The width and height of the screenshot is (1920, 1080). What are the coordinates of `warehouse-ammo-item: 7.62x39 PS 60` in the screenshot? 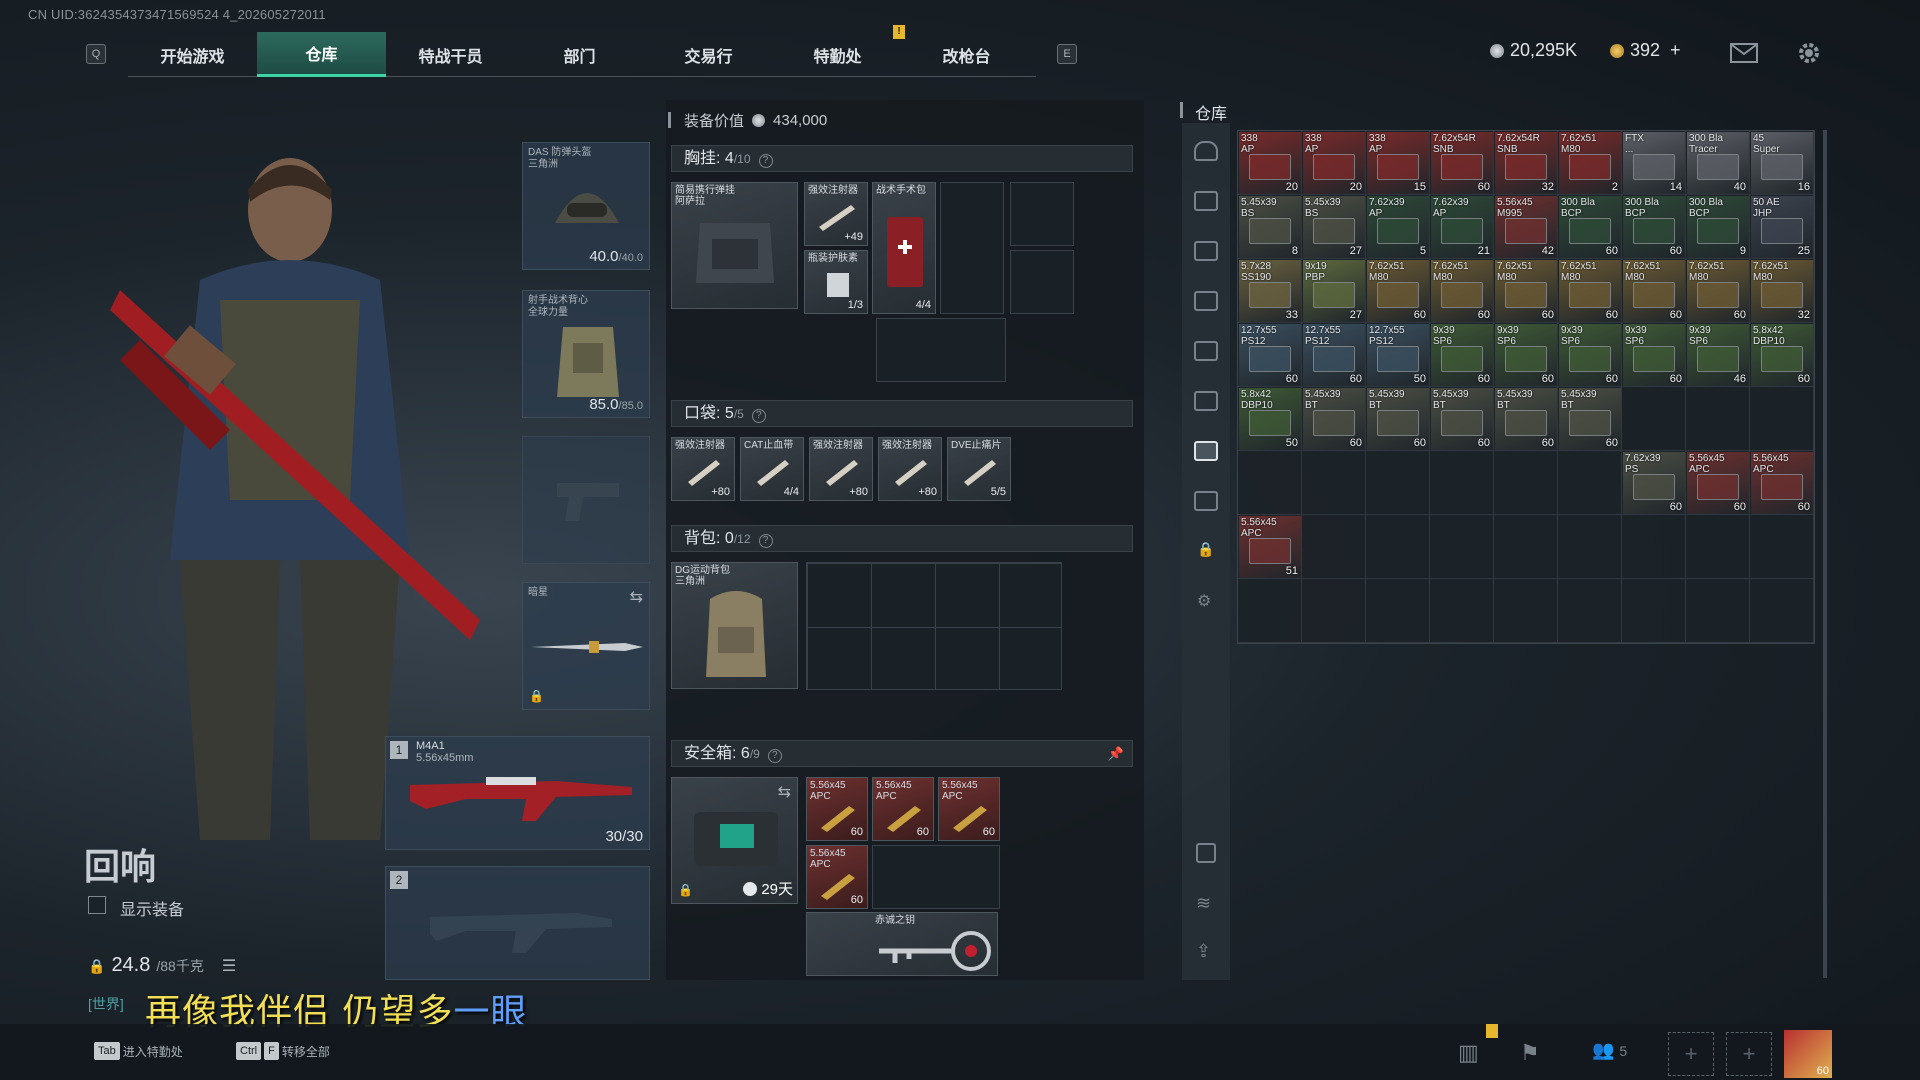 It's located at (1654, 483).